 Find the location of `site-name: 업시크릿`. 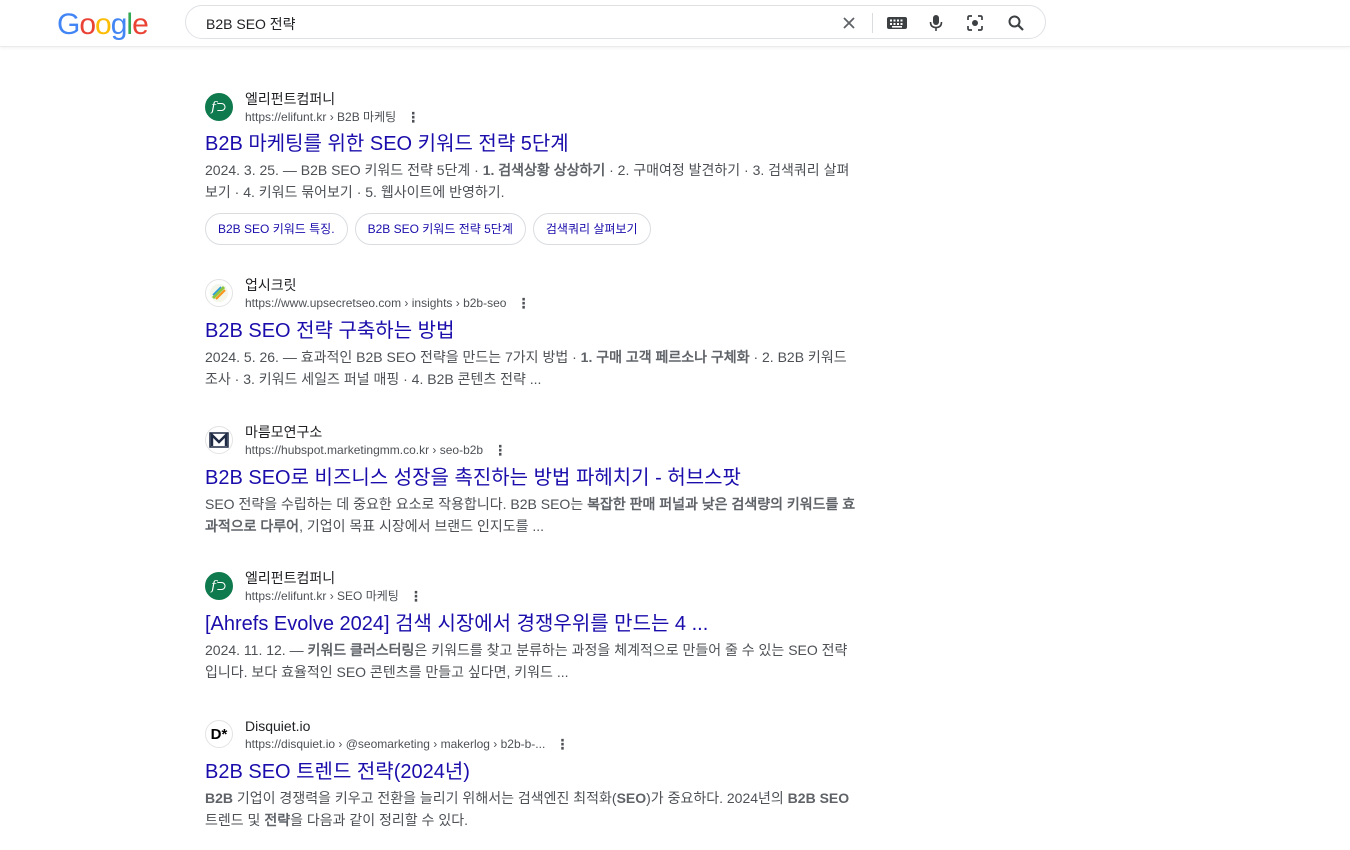

site-name: 업시크릿 is located at coordinates (271, 285).